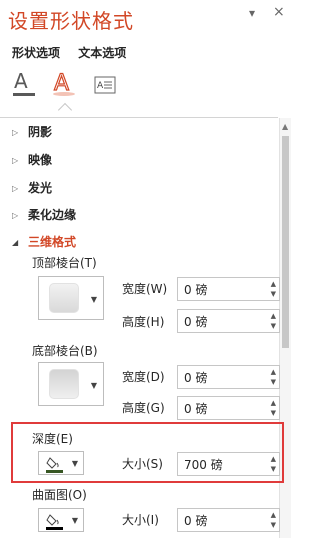 The height and width of the screenshot is (538, 320). Describe the element at coordinates (71, 21) in the screenshot. I see `pane-title: 设置形状格式` at that location.